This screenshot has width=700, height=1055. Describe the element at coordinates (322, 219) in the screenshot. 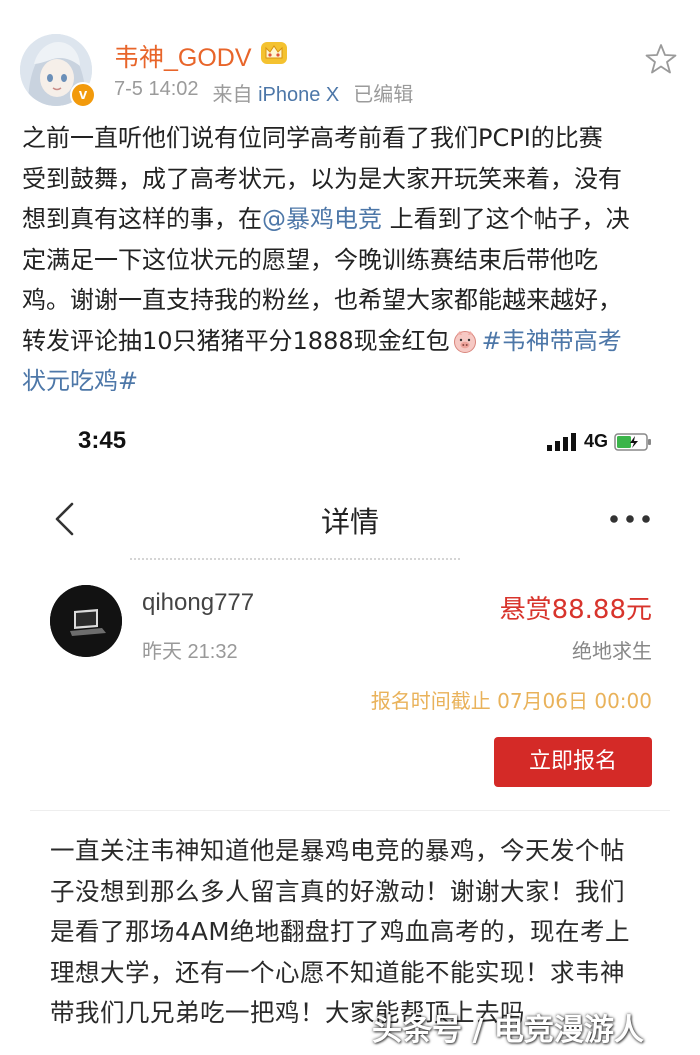

I see `mention-link: @暴鸡电竞` at that location.